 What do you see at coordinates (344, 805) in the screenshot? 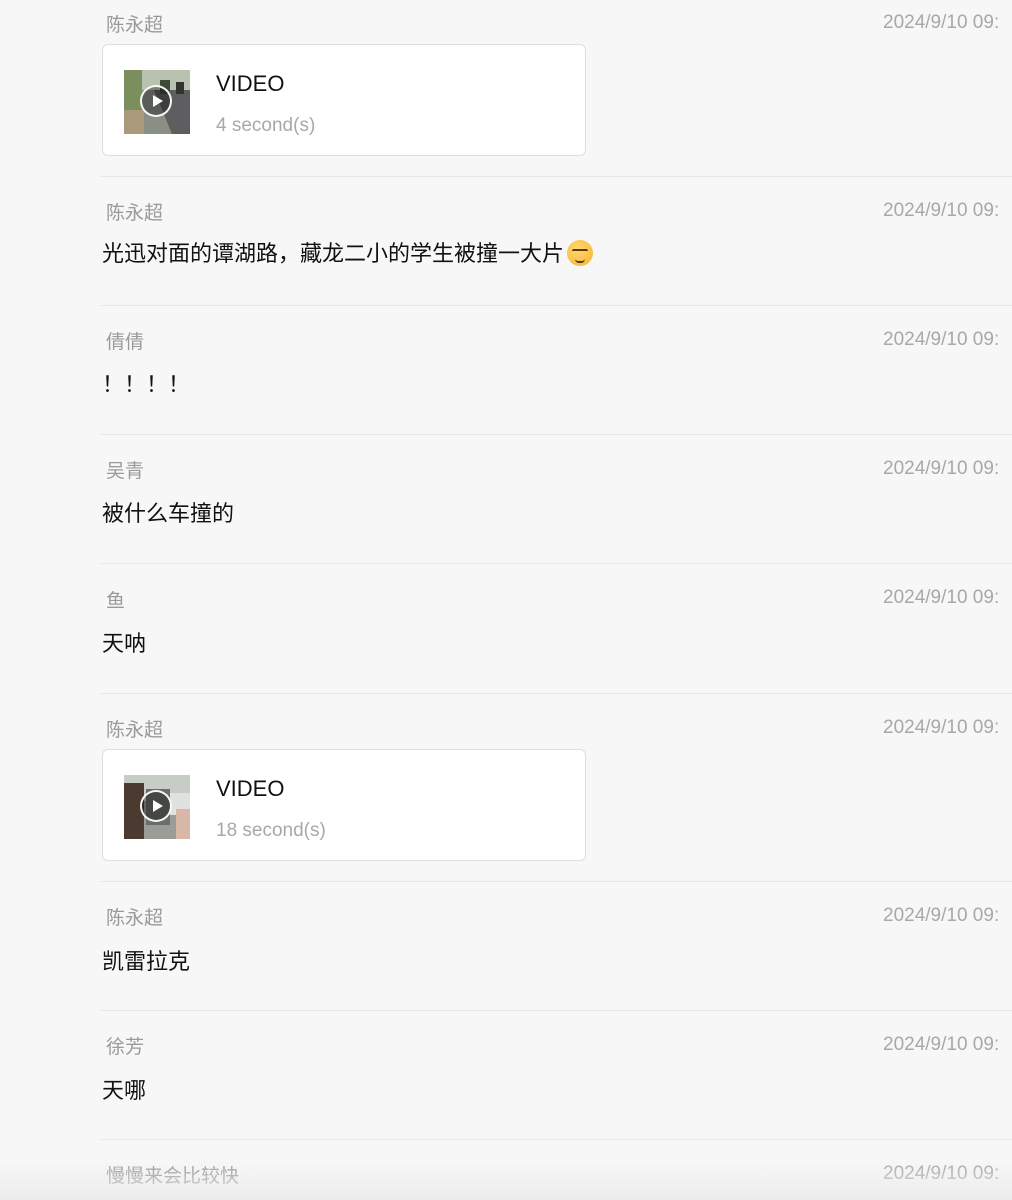
I see `video-card: VIDEO 18 second(s)` at bounding box center [344, 805].